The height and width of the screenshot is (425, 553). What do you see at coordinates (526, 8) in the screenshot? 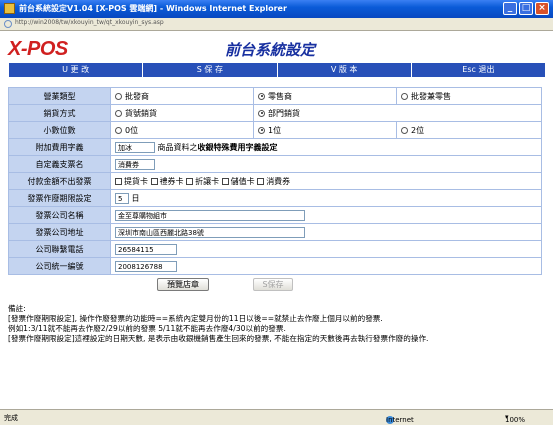
I see `maximize-button: □` at bounding box center [526, 8].